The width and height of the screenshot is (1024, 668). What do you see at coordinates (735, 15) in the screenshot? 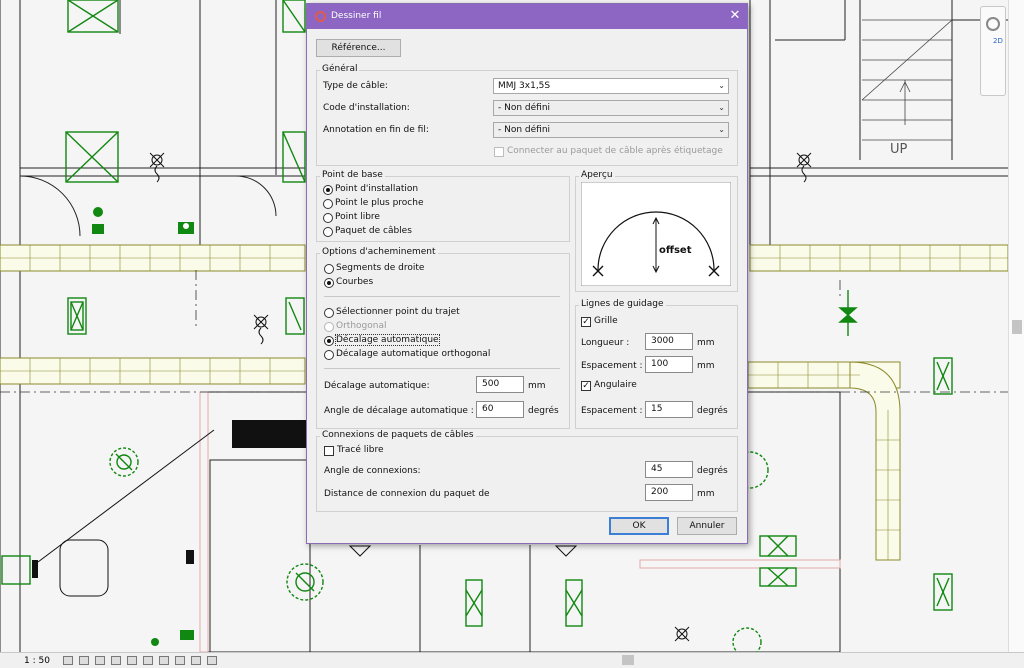
I see `close-icon: ✕` at bounding box center [735, 15].